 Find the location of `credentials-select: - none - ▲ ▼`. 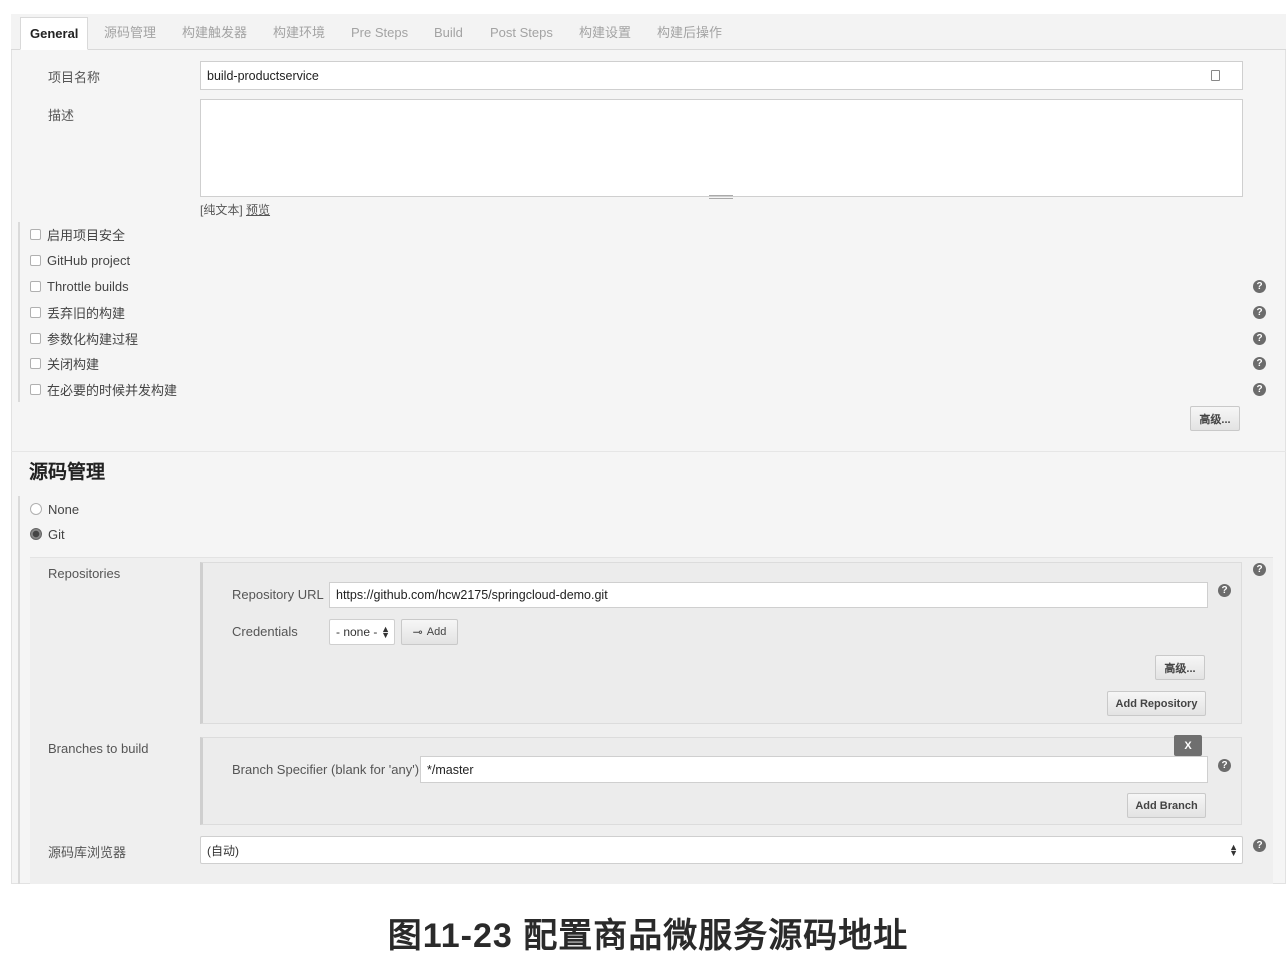

credentials-select: - none - ▲ ▼ is located at coordinates (362, 632).